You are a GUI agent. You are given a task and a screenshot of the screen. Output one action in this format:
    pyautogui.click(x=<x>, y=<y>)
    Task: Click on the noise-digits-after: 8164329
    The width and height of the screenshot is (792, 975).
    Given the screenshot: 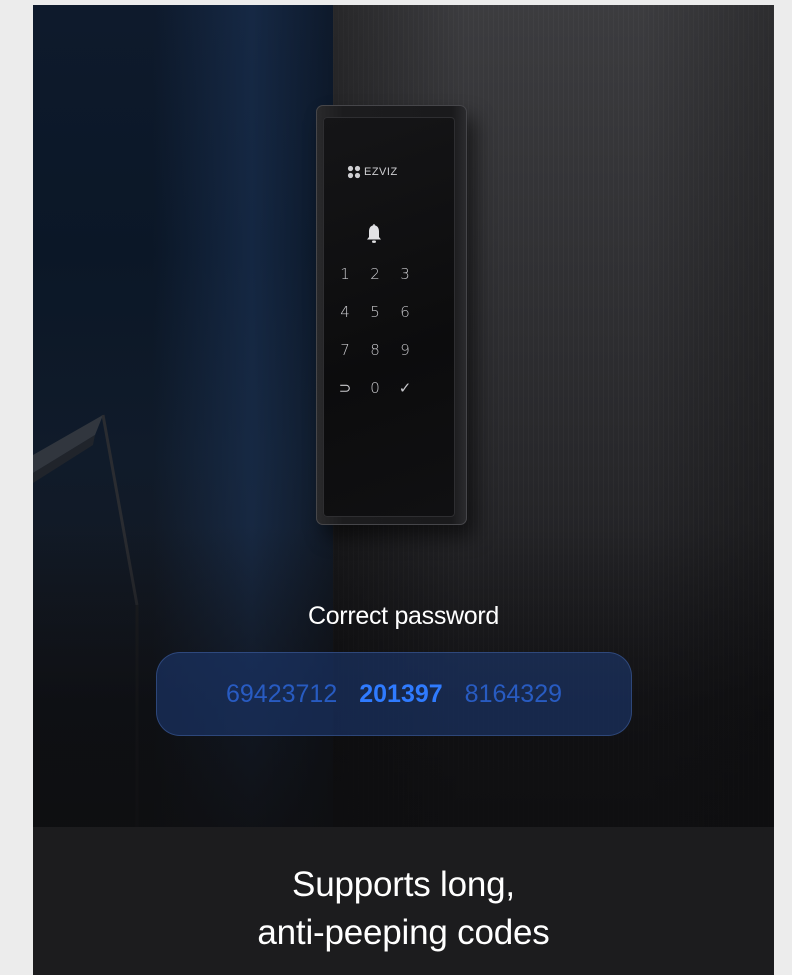 What is the action you would take?
    pyautogui.click(x=513, y=693)
    